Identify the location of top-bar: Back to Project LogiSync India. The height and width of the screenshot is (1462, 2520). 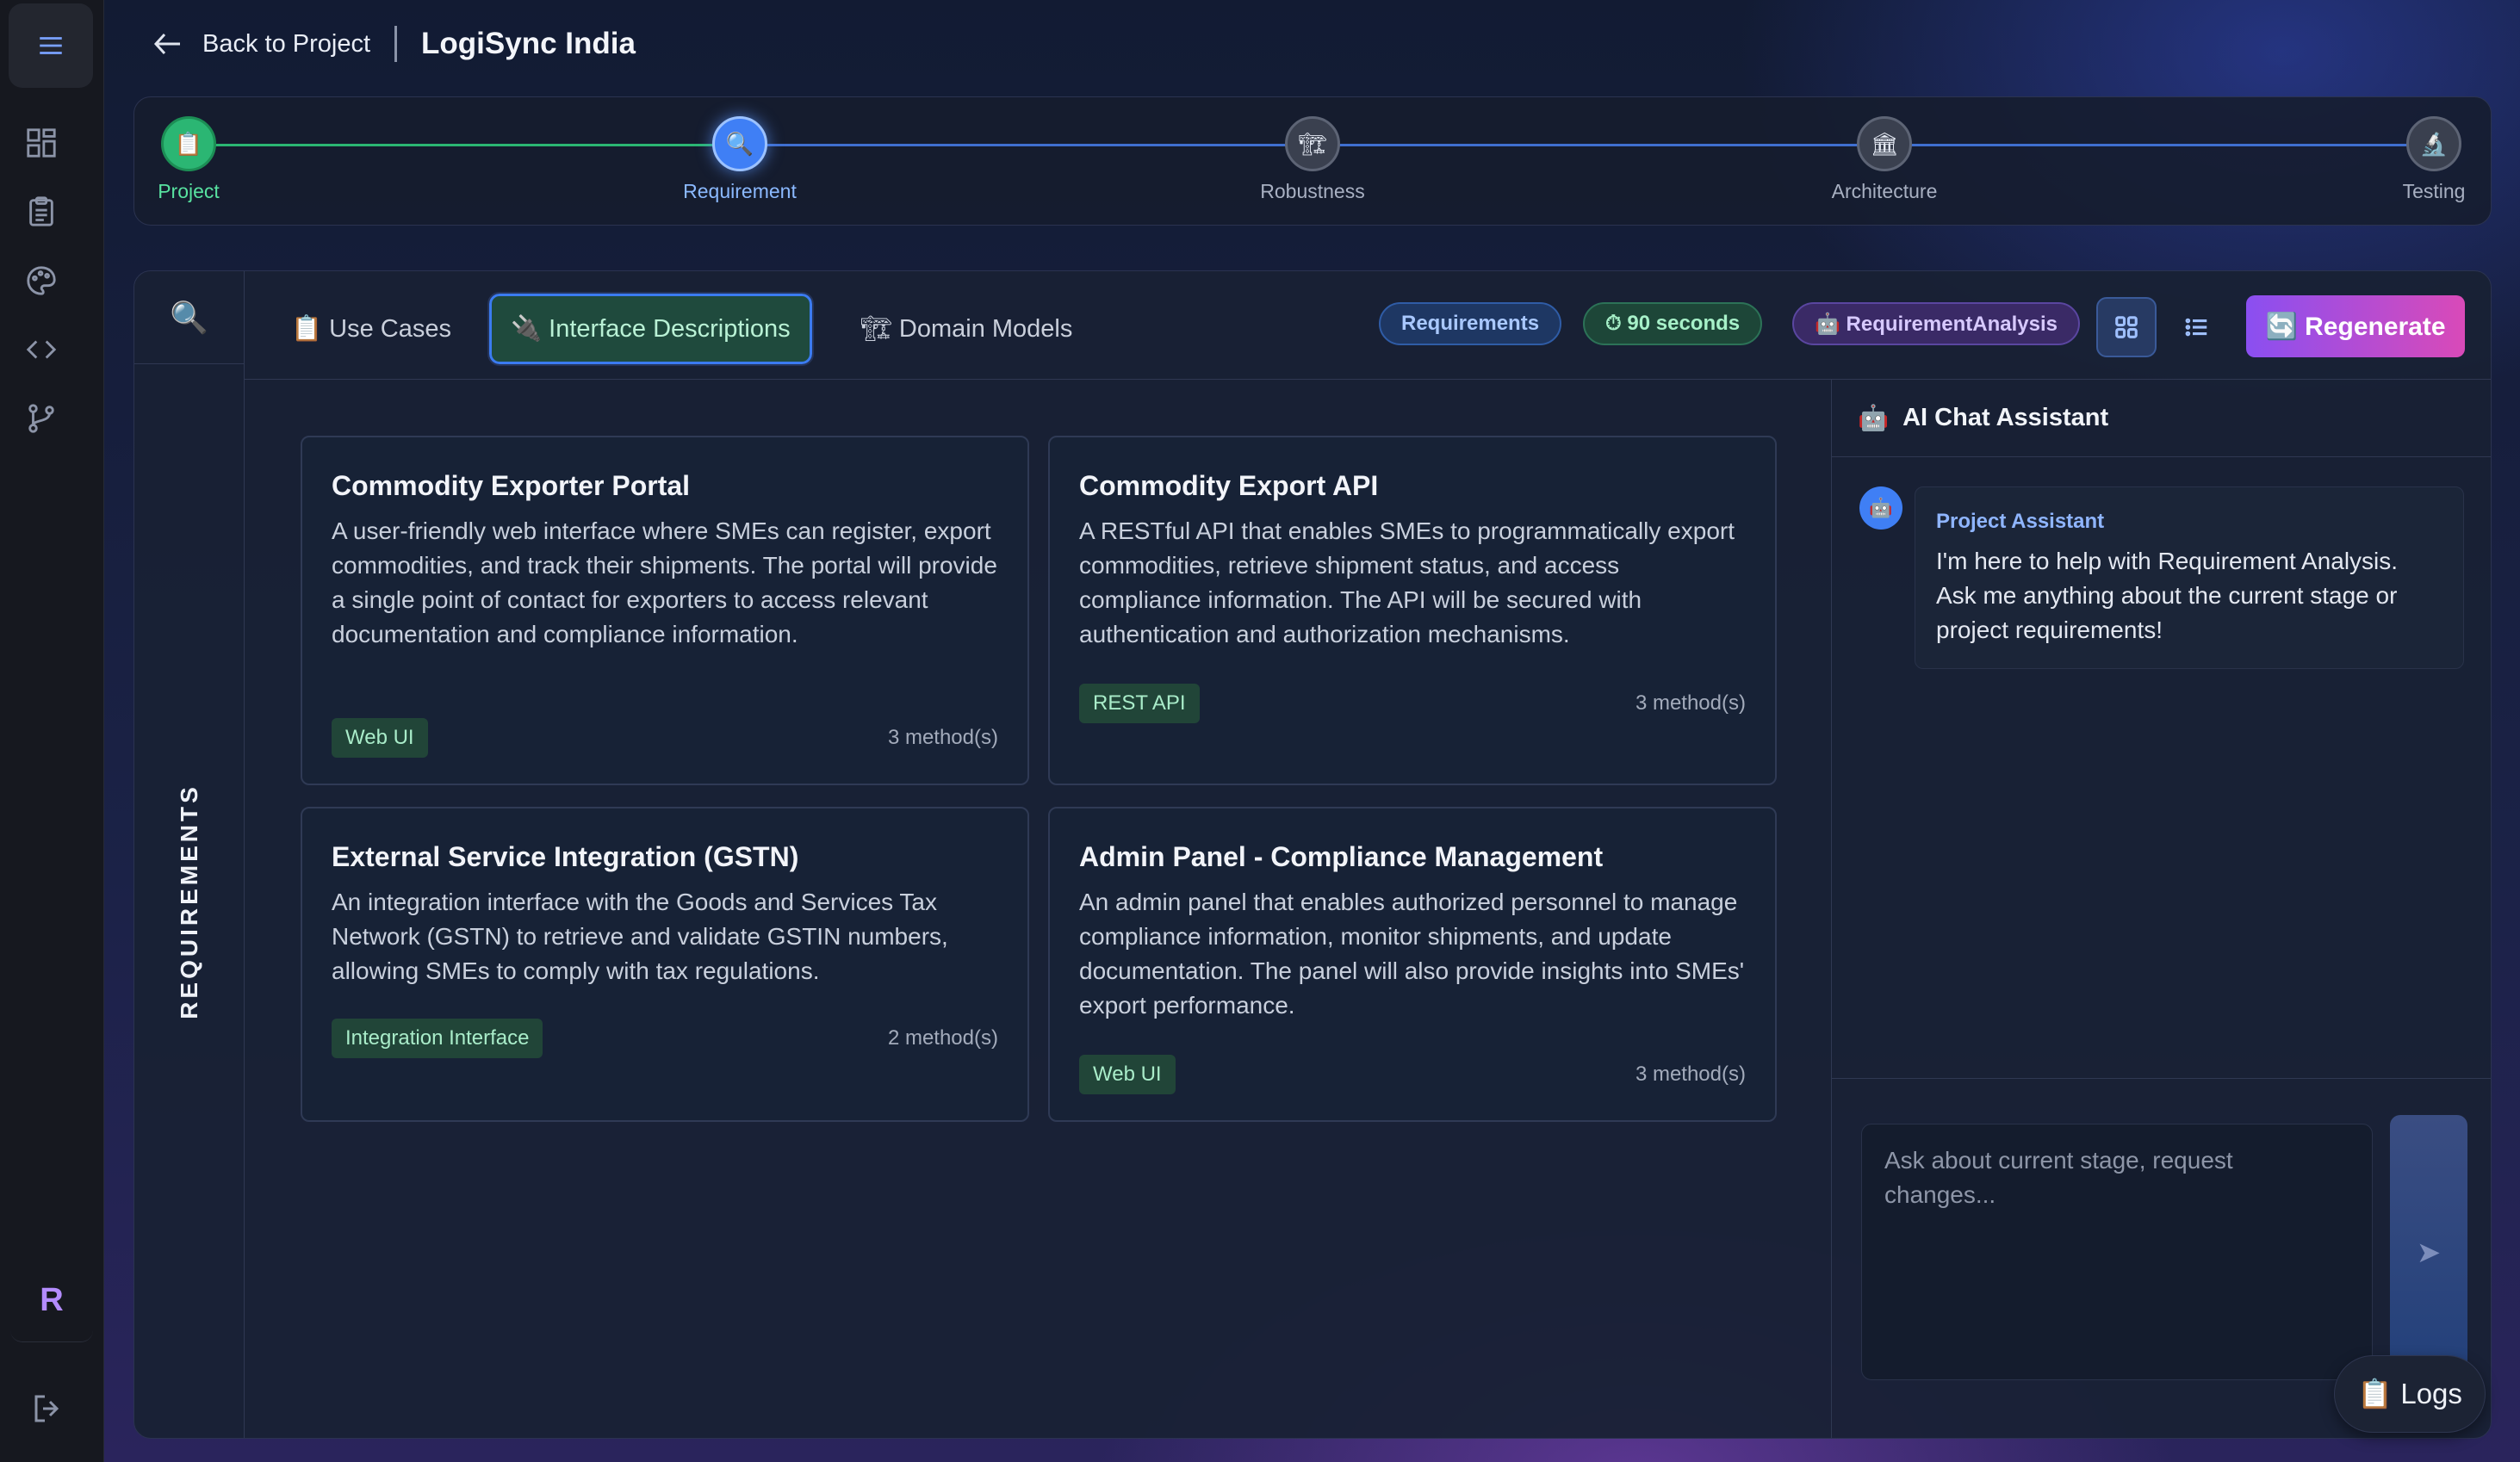
(394, 44).